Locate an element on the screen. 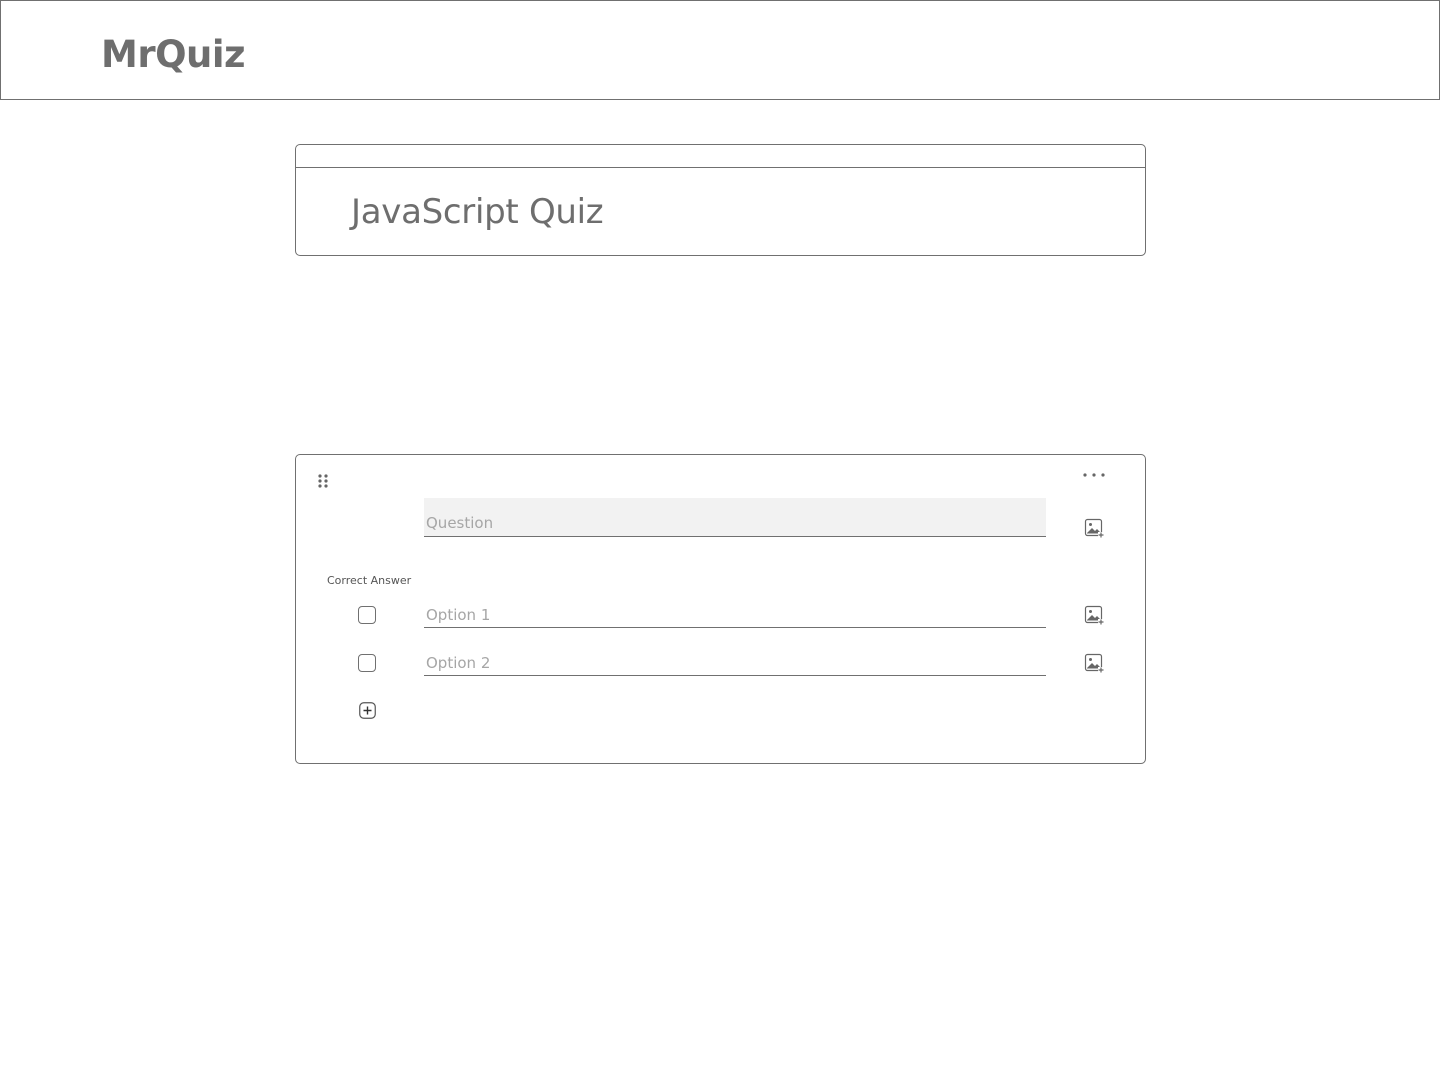 The height and width of the screenshot is (1080, 1440). option-1-correct-checkbox is located at coordinates (367, 615).